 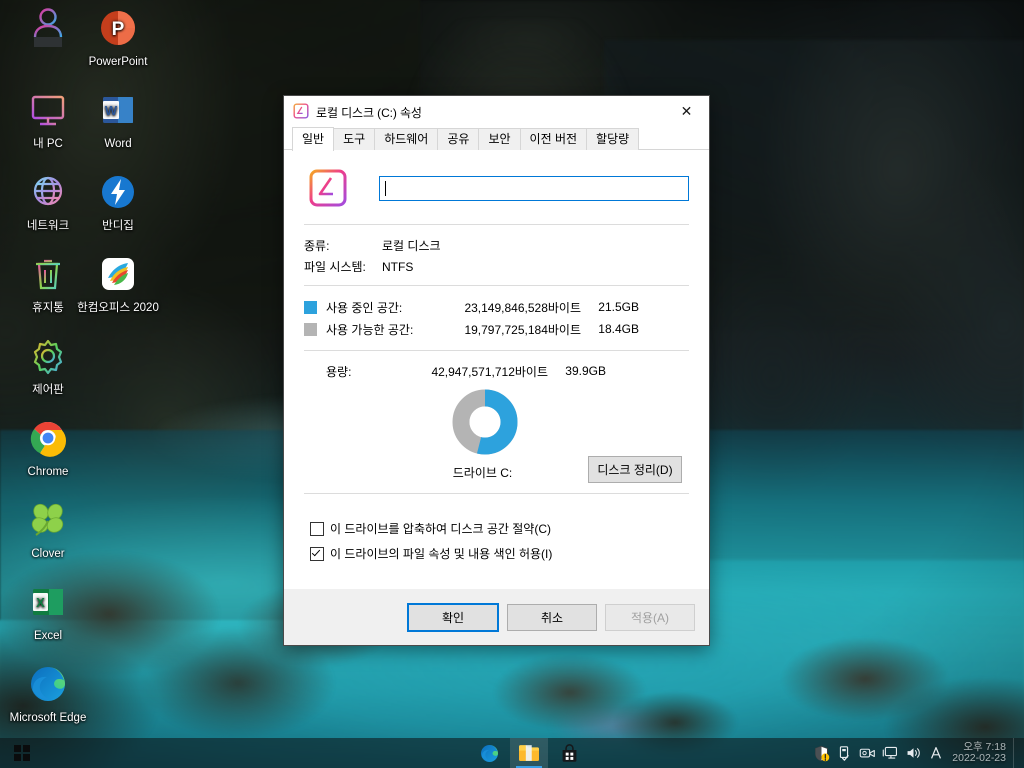 I want to click on windows-start-icon, so click(x=22, y=753).